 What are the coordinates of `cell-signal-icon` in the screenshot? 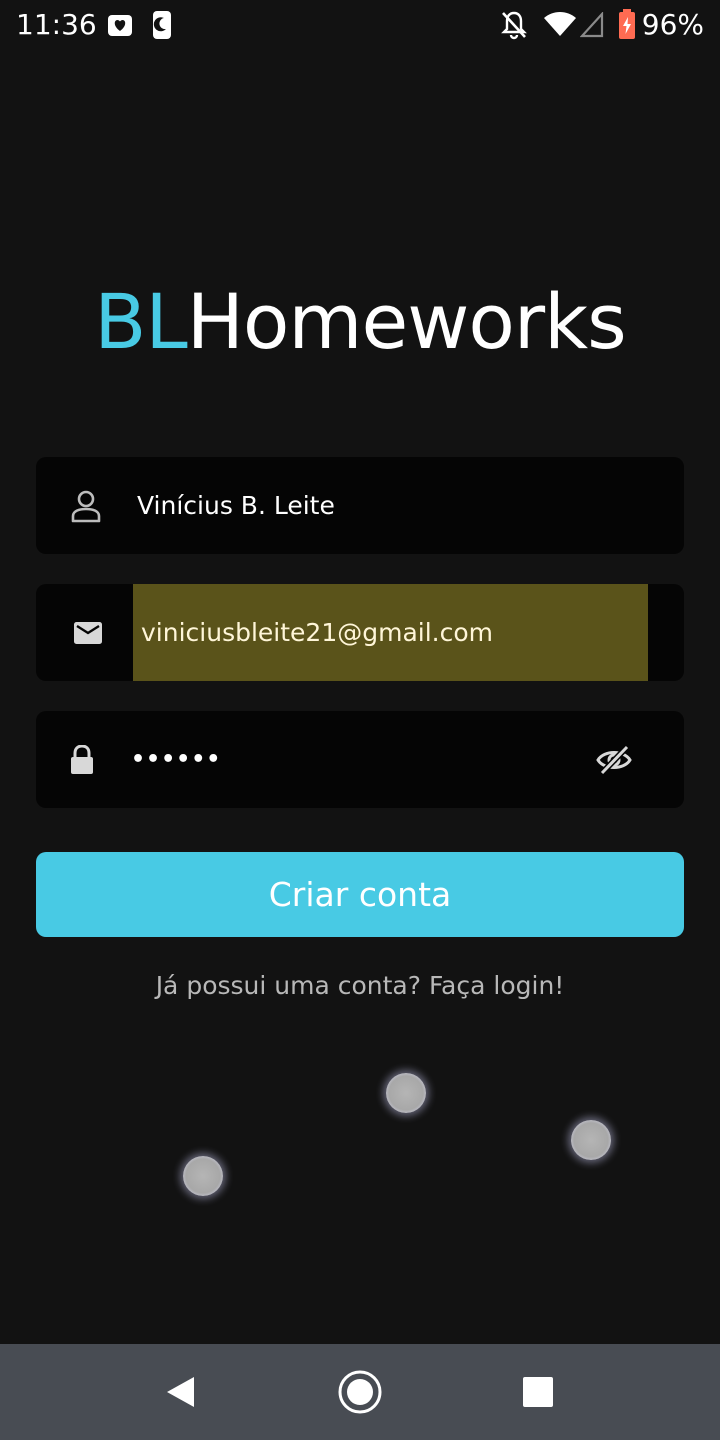 It's located at (591, 27).